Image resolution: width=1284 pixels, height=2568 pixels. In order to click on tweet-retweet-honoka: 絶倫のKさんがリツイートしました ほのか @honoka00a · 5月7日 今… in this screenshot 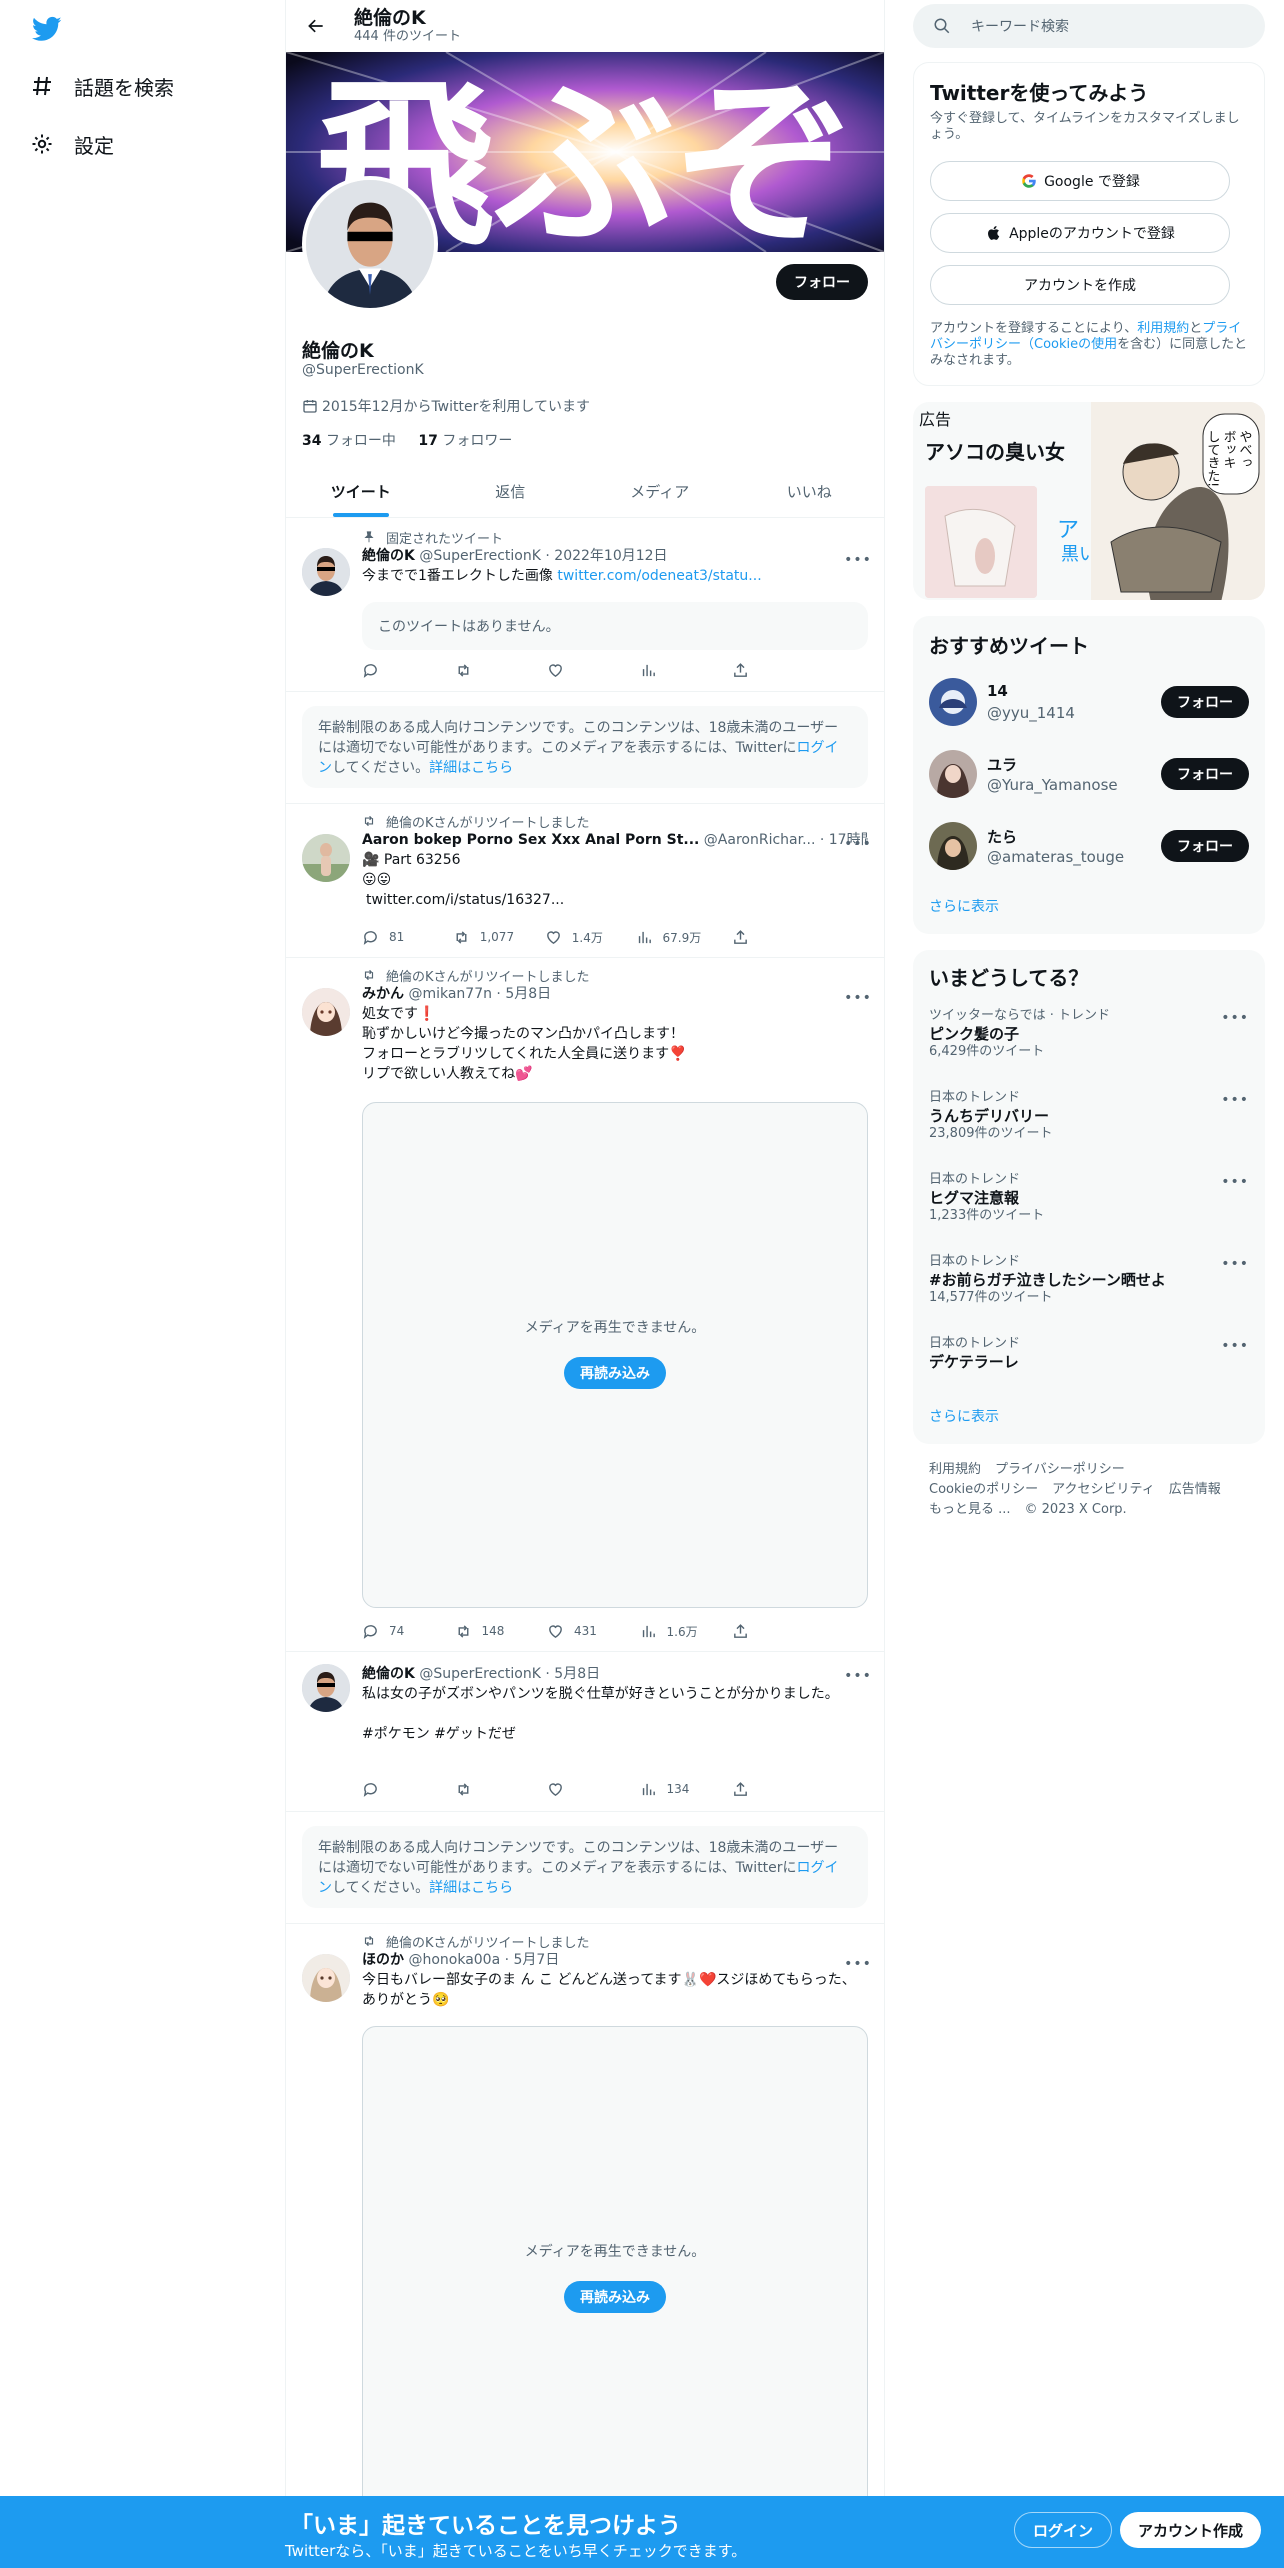, I will do `click(585, 2246)`.